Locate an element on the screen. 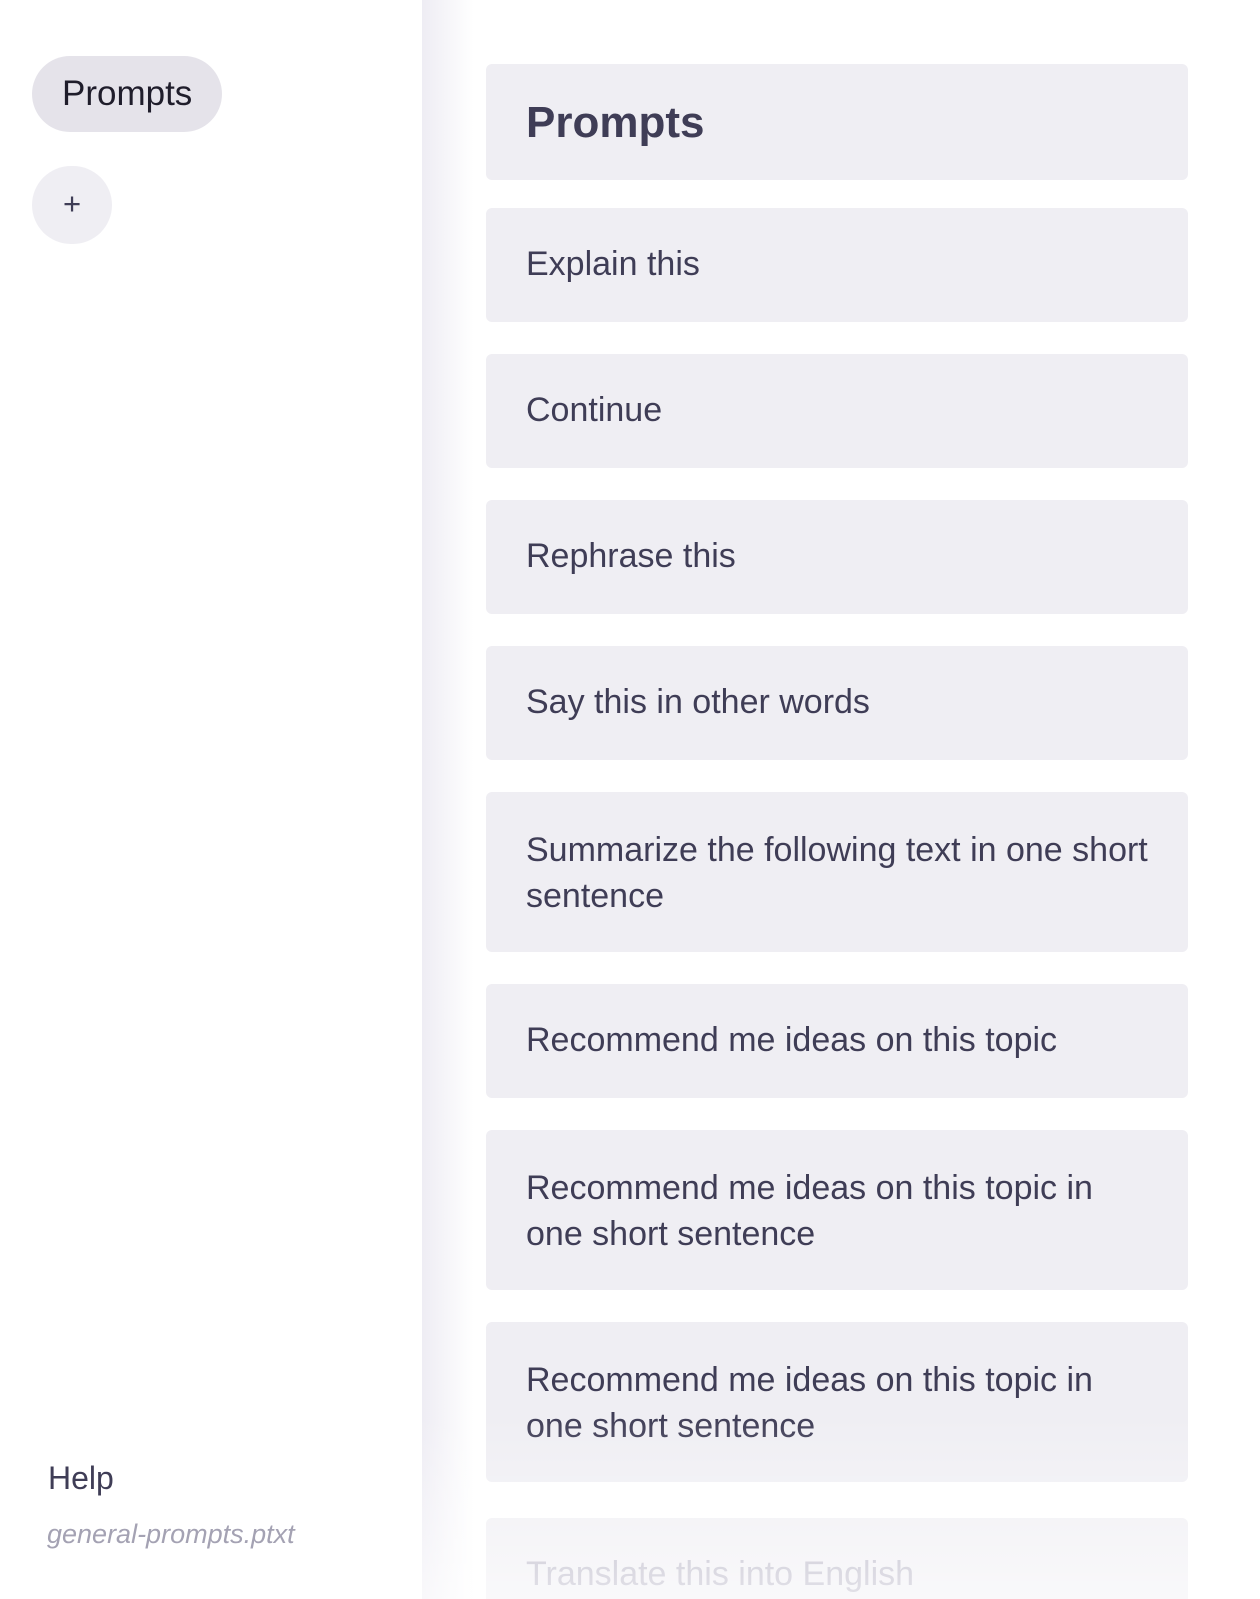 The height and width of the screenshot is (1599, 1260). prompt-text: Continue is located at coordinates (594, 410).